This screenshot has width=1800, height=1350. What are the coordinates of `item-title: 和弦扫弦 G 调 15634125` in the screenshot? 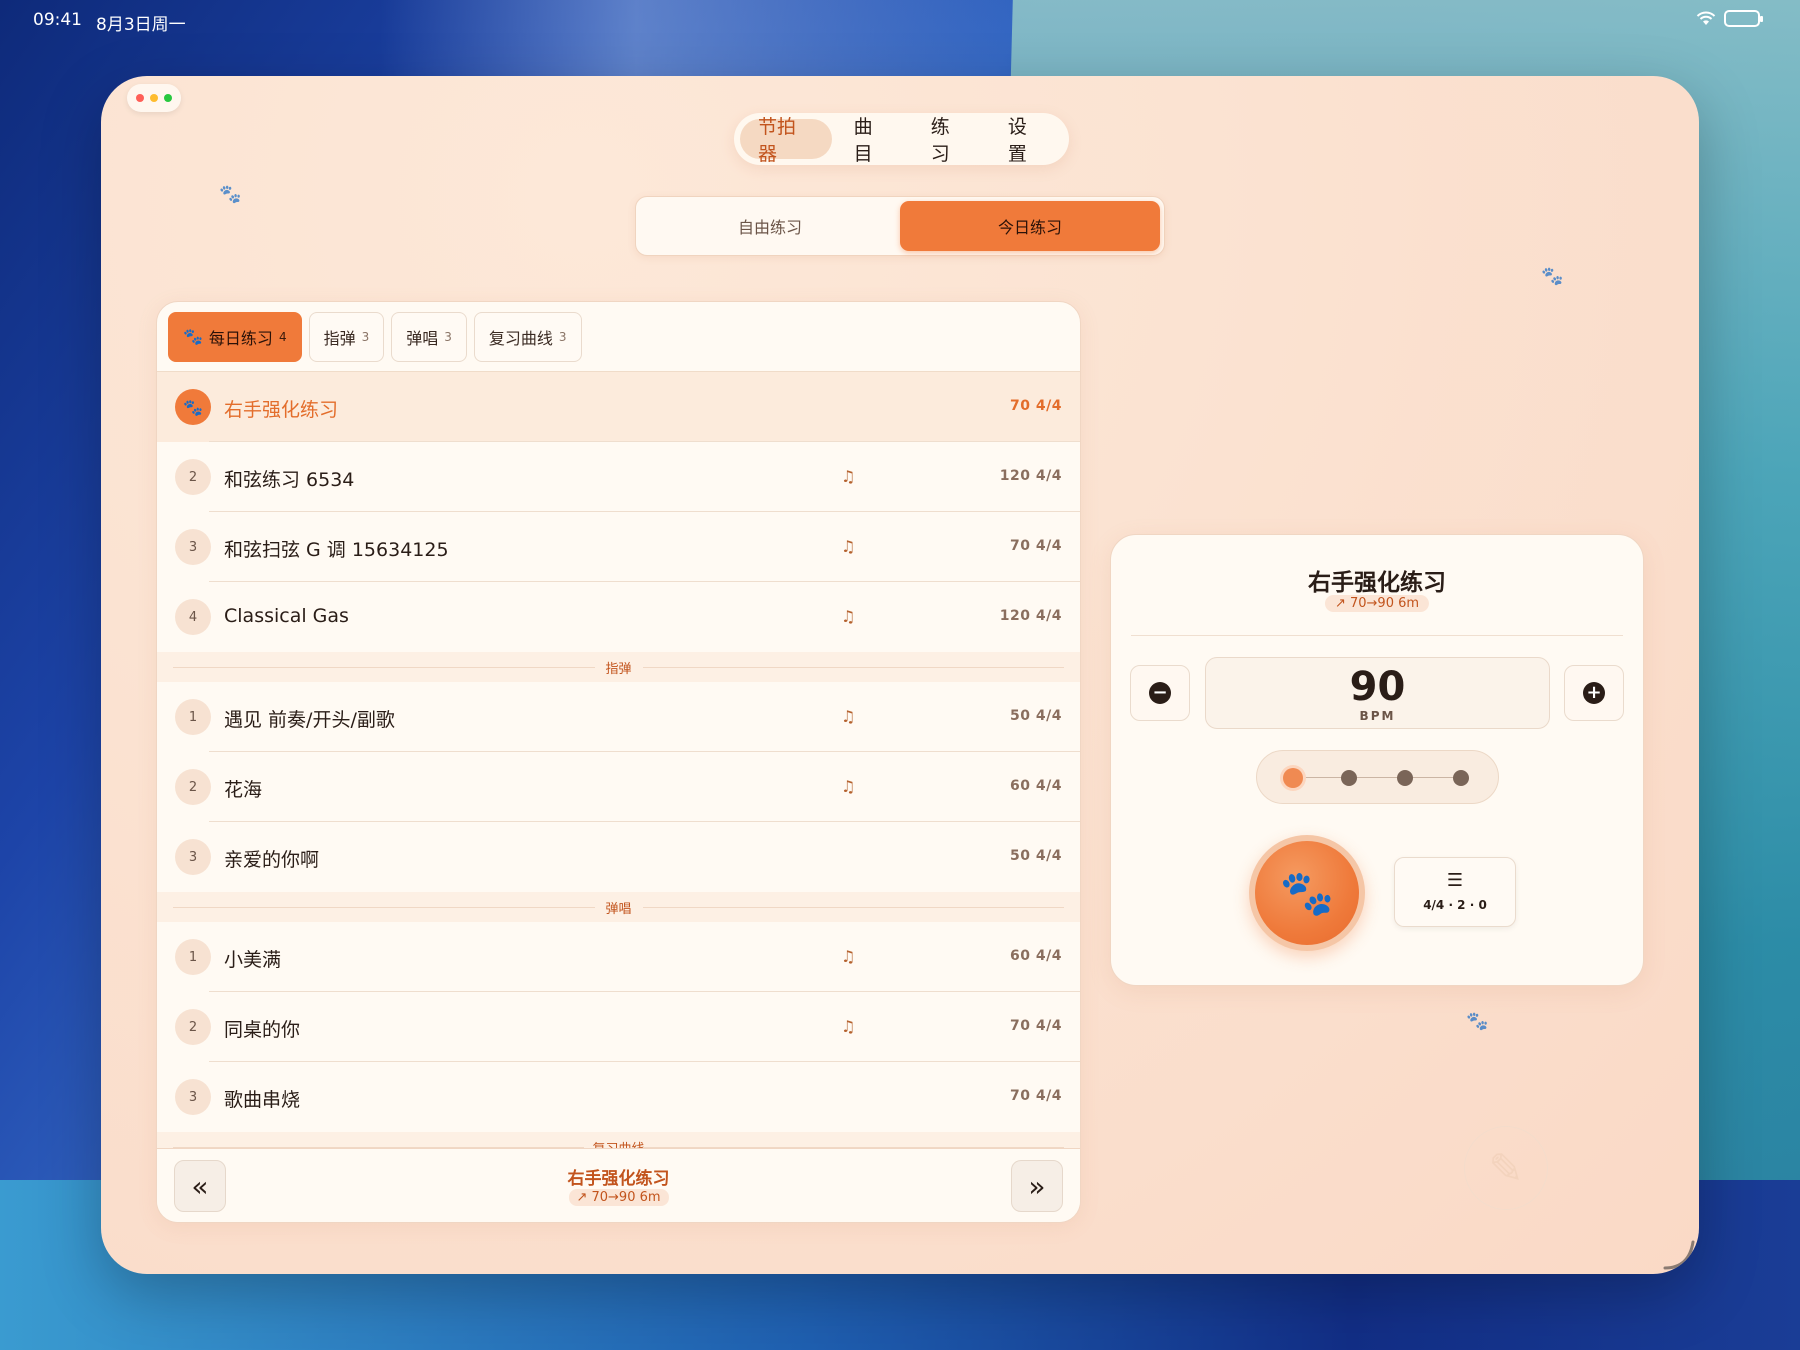 It's located at (336, 550).